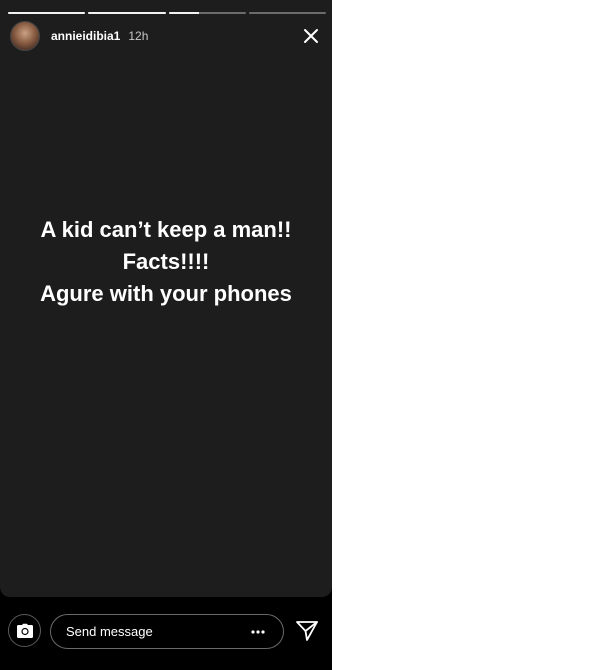 This screenshot has width=600, height=670. Describe the element at coordinates (166, 229) in the screenshot. I see `caption-line: A kid can’t keep a man!!` at that location.